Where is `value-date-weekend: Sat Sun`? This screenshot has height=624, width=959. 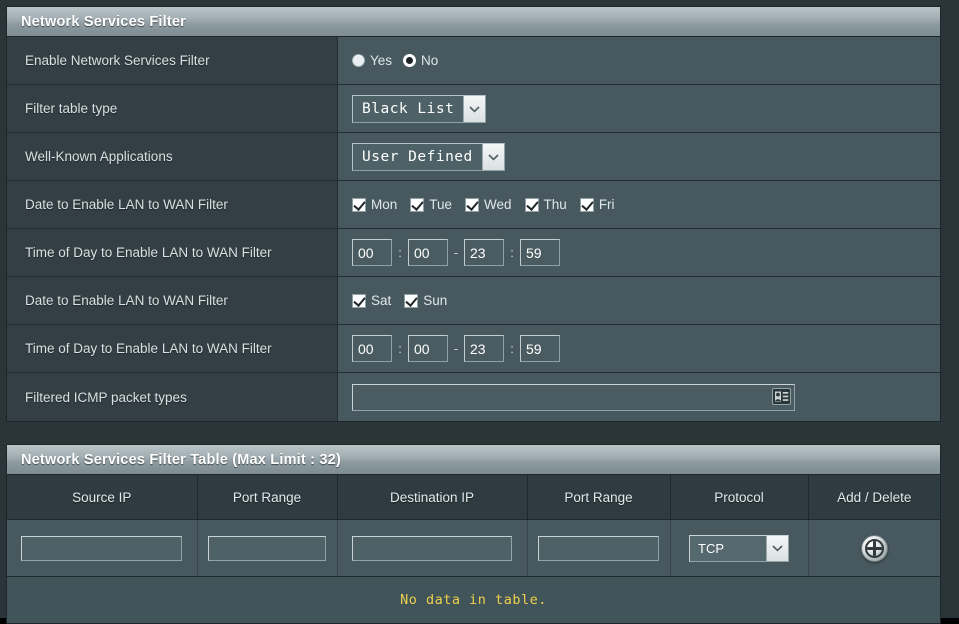
value-date-weekend: Sat Sun is located at coordinates (639, 300).